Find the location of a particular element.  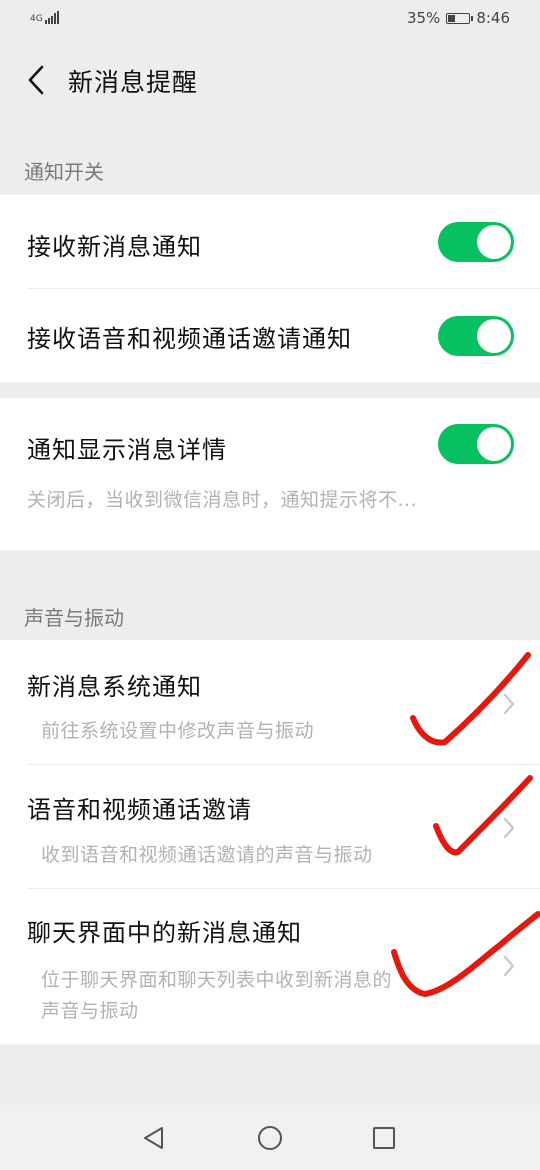

triangle-back-icon is located at coordinates (153, 1138).